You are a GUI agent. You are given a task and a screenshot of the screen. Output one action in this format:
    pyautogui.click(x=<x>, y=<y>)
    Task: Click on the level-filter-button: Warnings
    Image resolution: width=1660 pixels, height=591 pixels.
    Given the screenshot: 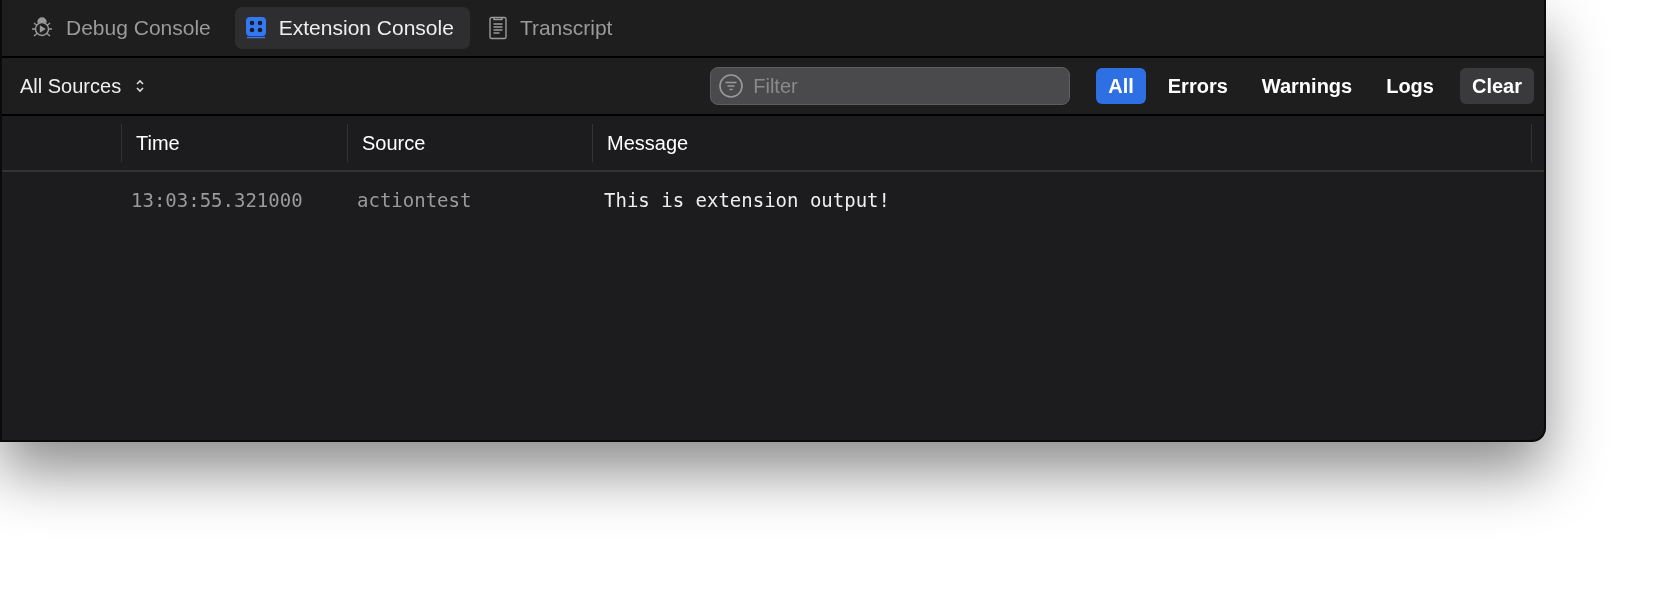 What is the action you would take?
    pyautogui.click(x=1307, y=86)
    